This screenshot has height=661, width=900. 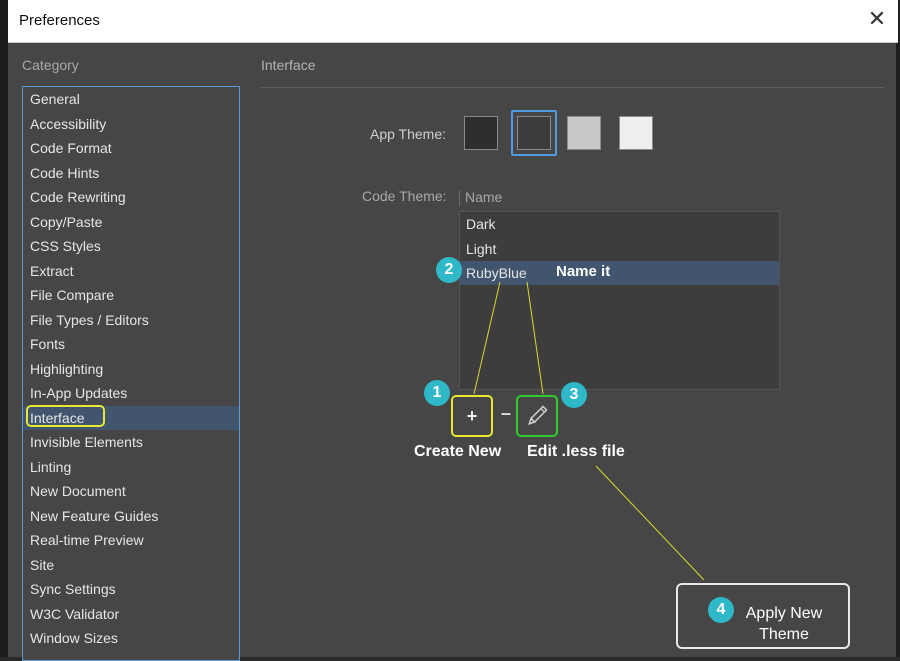 What do you see at coordinates (131, 467) in the screenshot?
I see `sidebar-item-linting: Linting` at bounding box center [131, 467].